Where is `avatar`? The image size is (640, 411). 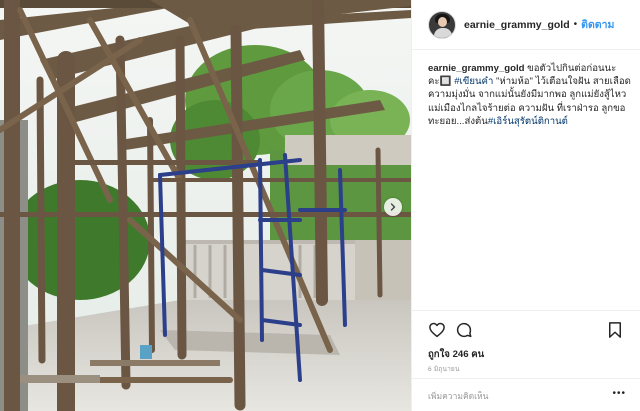
avatar is located at coordinates (442, 24).